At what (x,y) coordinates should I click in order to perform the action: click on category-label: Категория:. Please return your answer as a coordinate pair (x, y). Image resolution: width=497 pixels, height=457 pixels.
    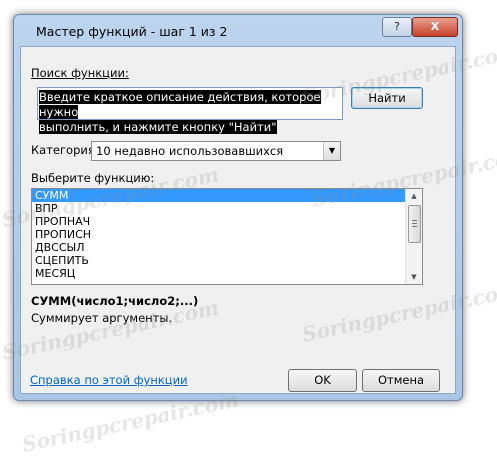
    Looking at the image, I should click on (65, 150).